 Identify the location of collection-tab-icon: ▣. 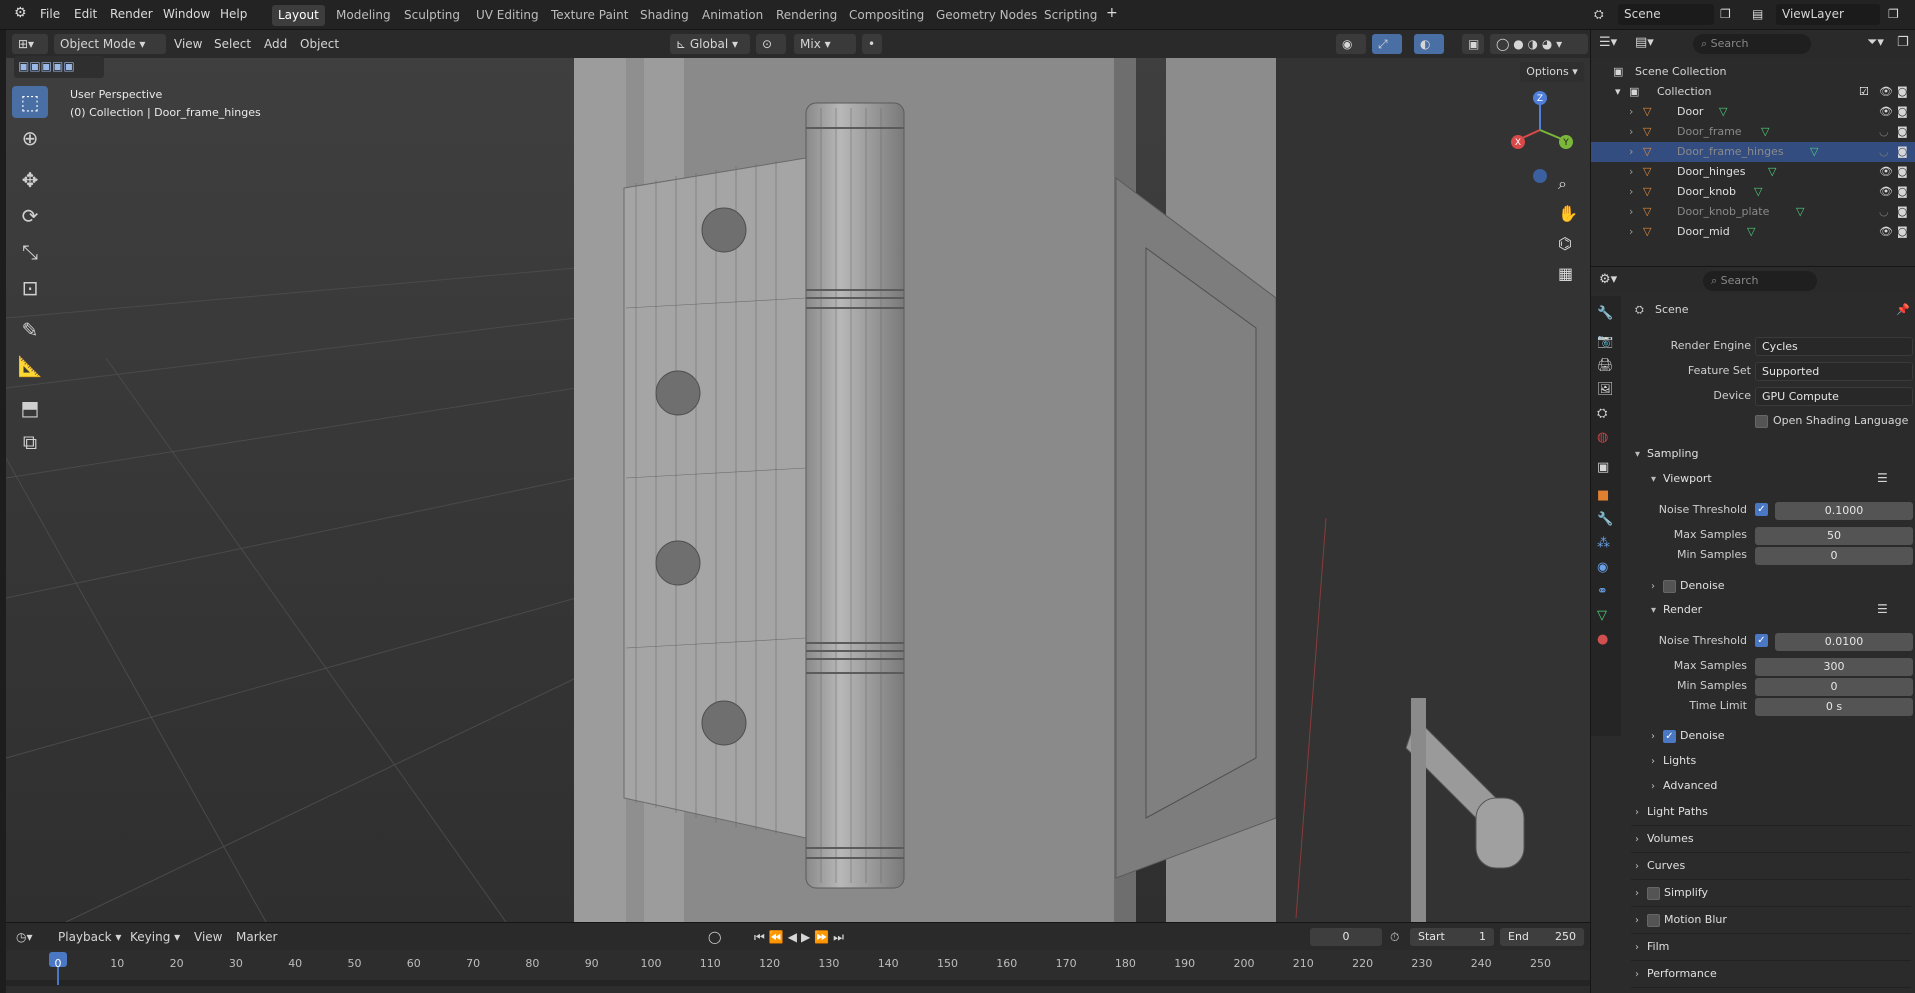
(1603, 467).